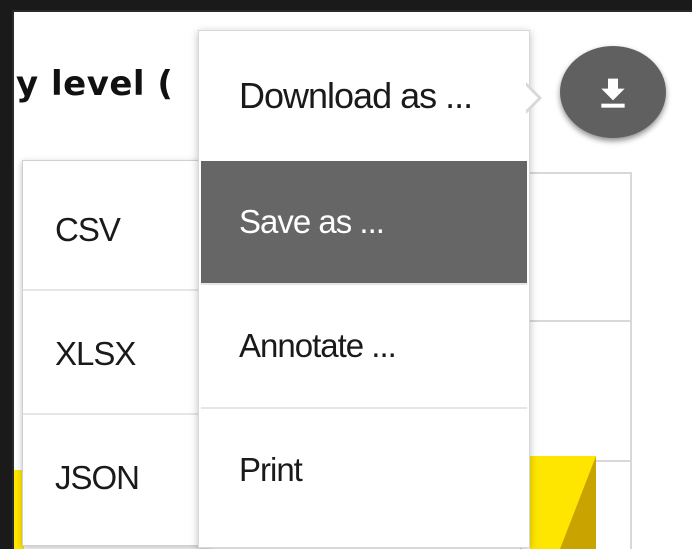  Describe the element at coordinates (576, 321) in the screenshot. I see `table-row-divider` at that location.